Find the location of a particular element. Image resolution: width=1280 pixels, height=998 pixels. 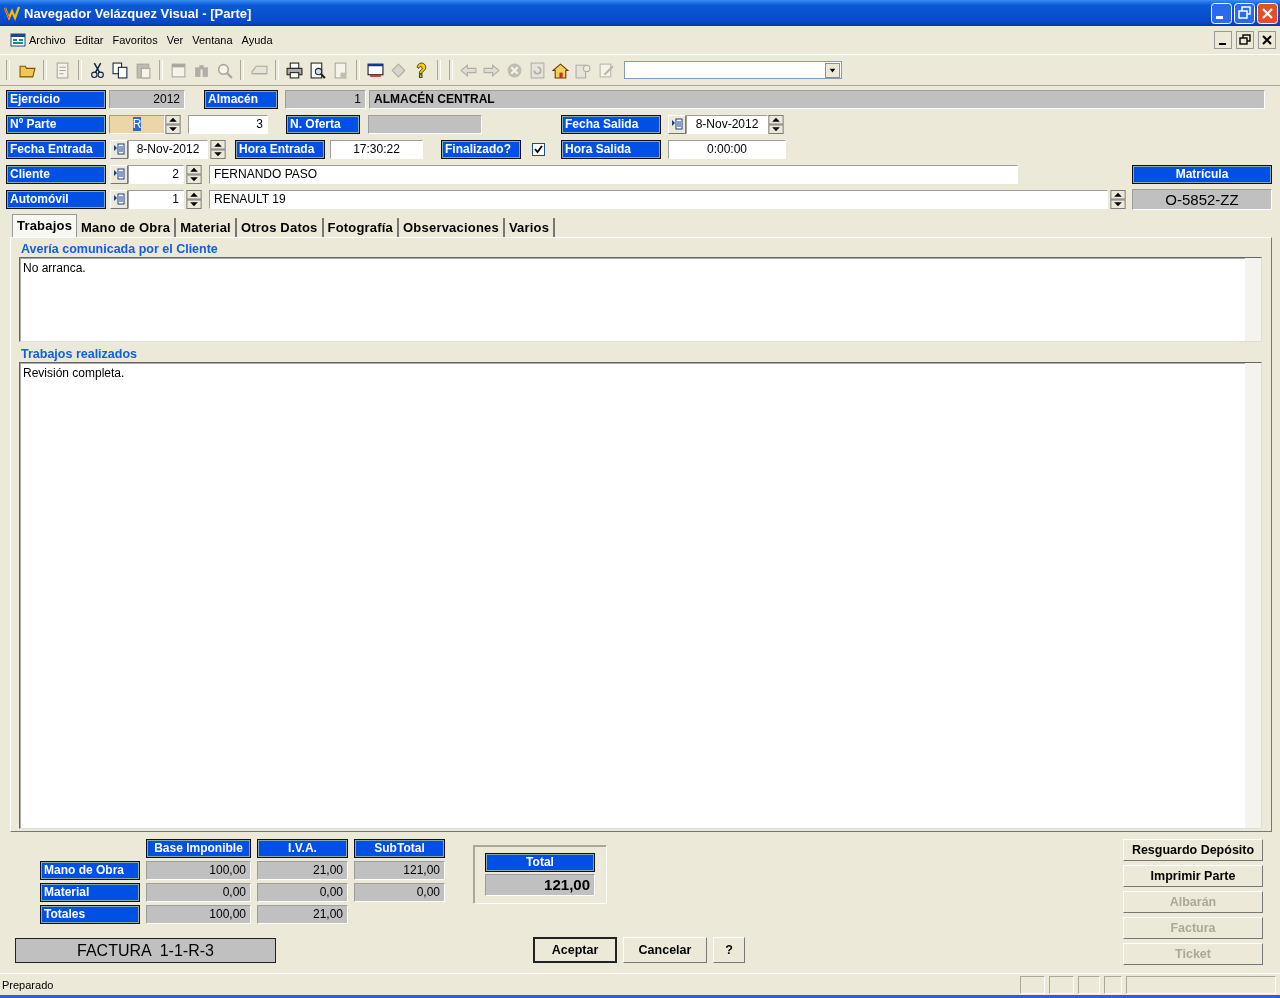

tab: Otros Datos is located at coordinates (280, 227).